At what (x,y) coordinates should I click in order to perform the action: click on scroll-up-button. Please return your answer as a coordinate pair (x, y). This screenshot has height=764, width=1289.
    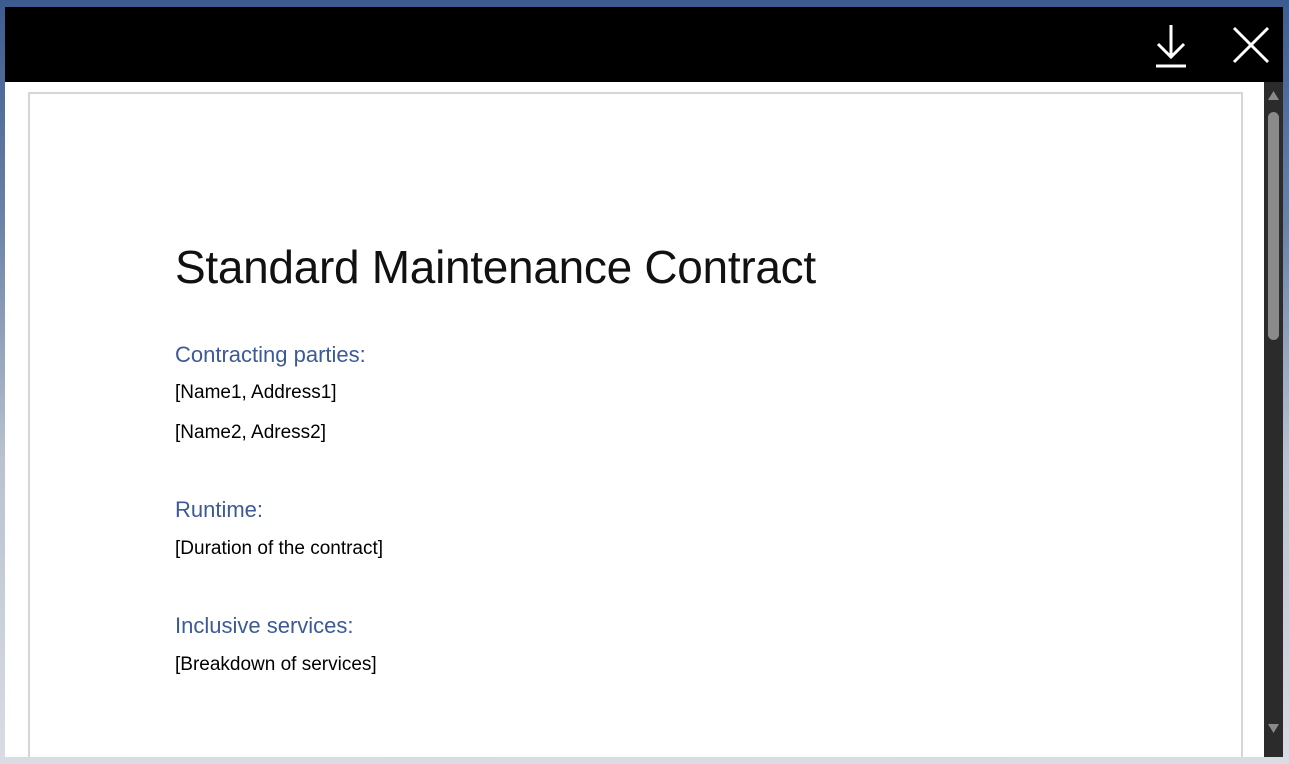
    Looking at the image, I should click on (1273, 96).